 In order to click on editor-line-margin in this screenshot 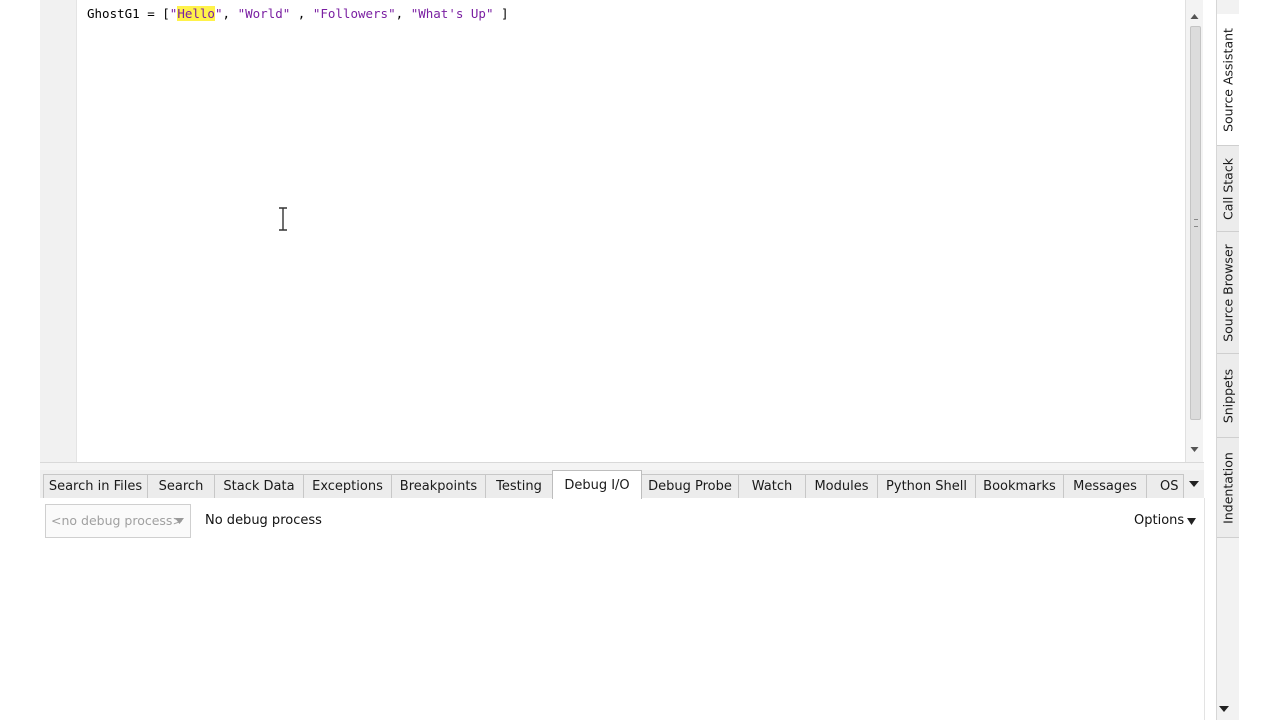, I will do `click(58, 231)`.